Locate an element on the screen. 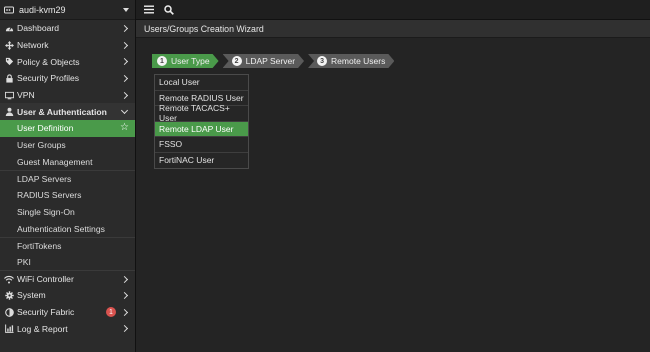 The height and width of the screenshot is (352, 650). sidebar-item-user-definition: User Definition ☆ is located at coordinates (67, 128).